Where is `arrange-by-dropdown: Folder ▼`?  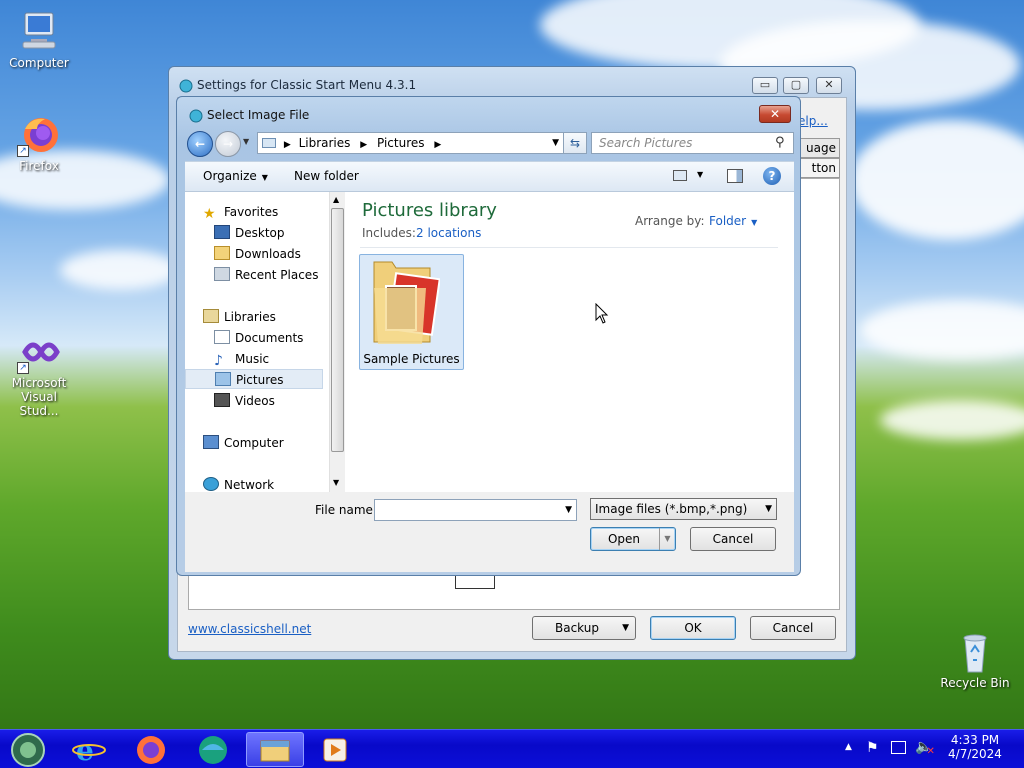 arrange-by-dropdown: Folder ▼ is located at coordinates (733, 221).